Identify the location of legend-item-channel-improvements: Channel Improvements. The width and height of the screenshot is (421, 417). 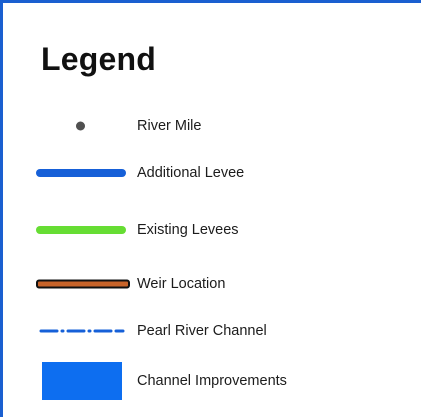
(212, 381).